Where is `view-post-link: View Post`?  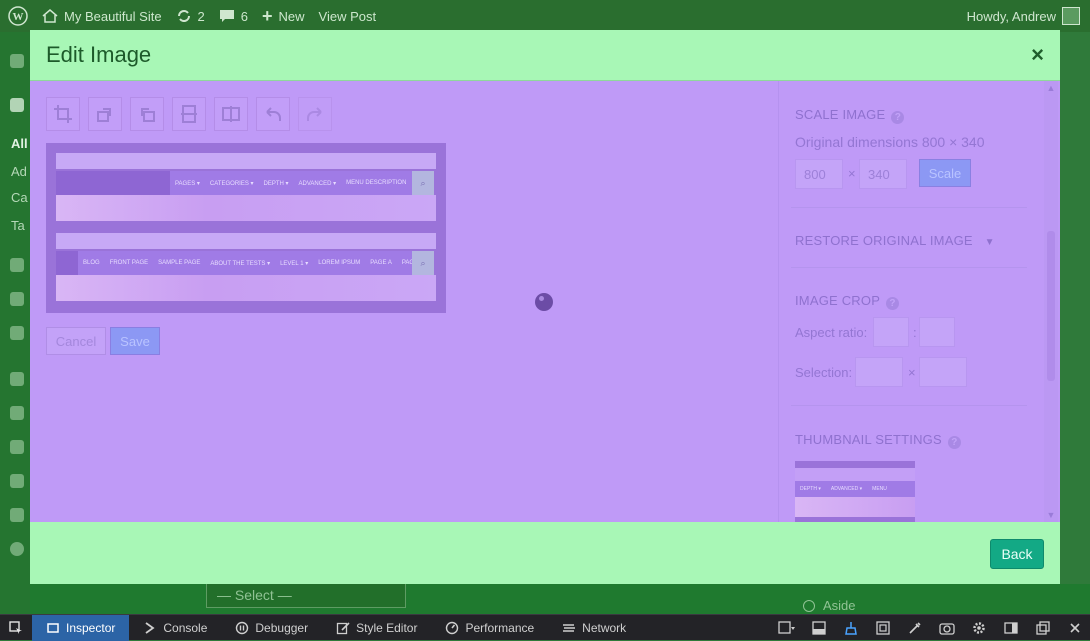
view-post-link: View Post is located at coordinates (348, 16).